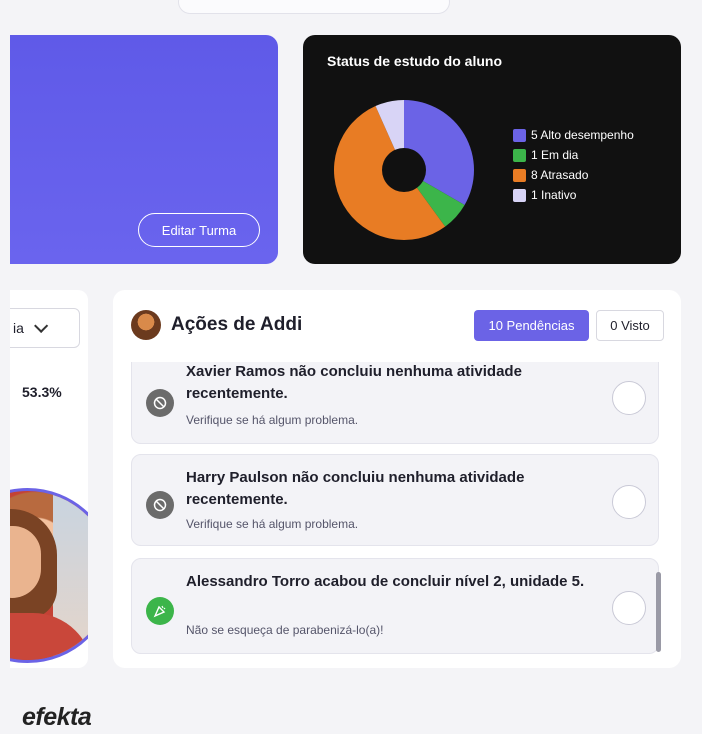  I want to click on legend-item-high-performance: 5 Alto desempenho, so click(573, 135).